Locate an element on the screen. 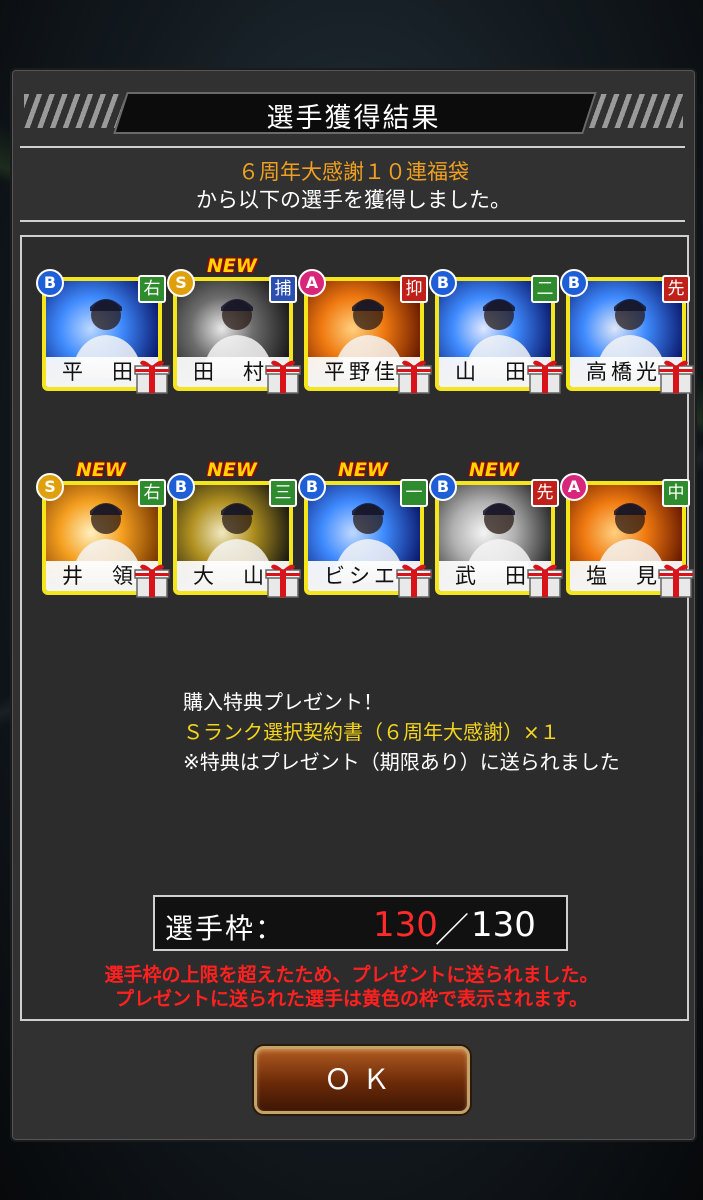 The image size is (703, 1200). player-card: 田 村 S 捕 NEW is located at coordinates (234, 324).